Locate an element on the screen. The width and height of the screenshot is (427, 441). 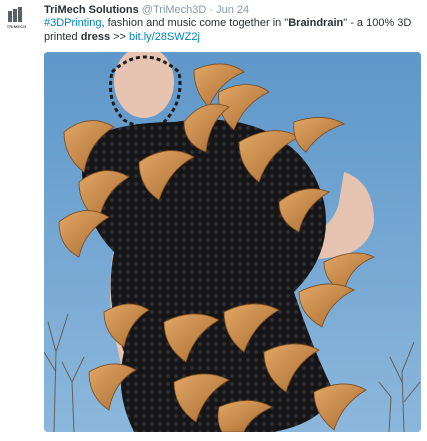
hashtag-link: #3DPrinting is located at coordinates (72, 23).